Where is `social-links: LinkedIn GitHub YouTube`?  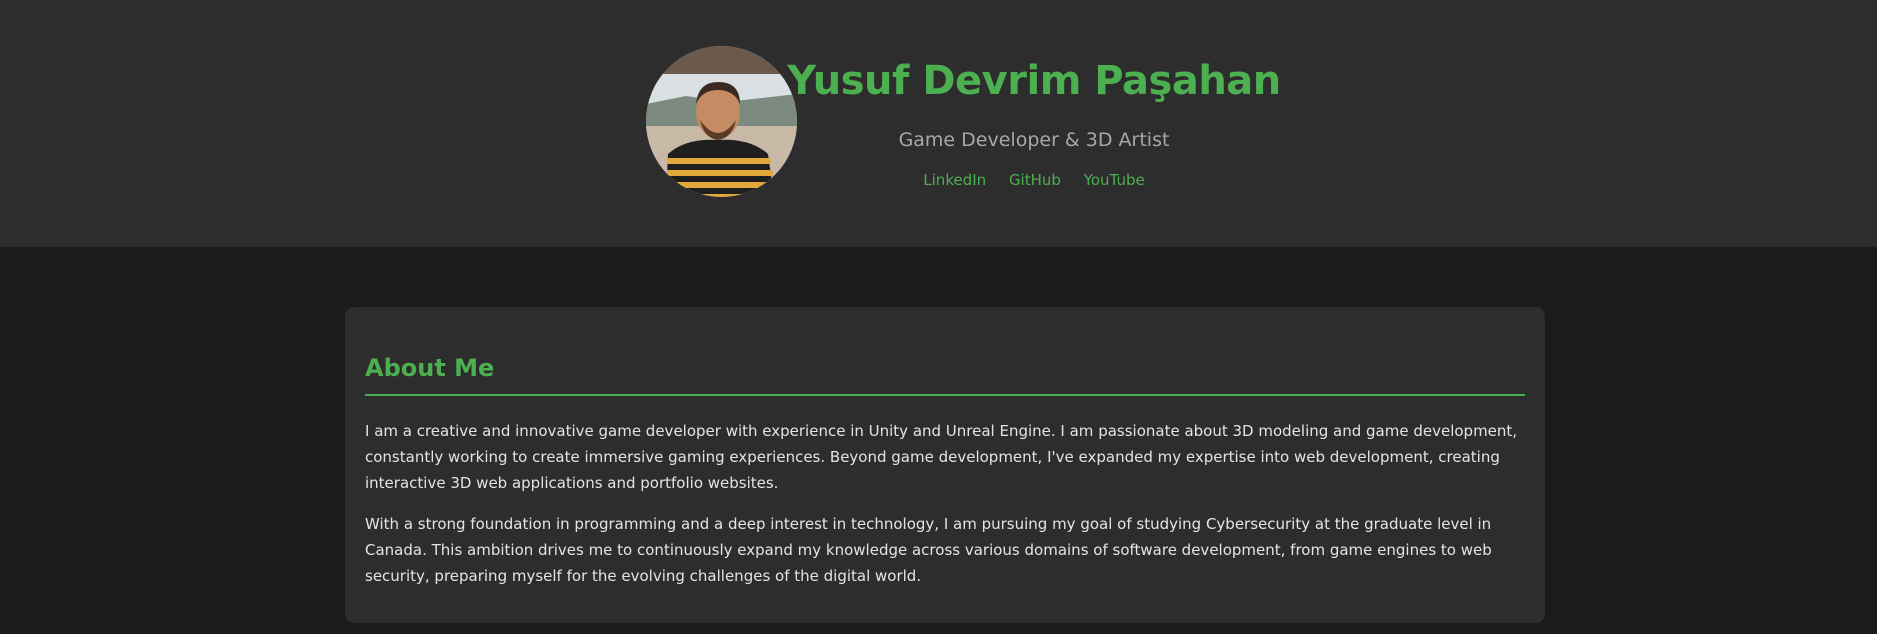
social-links: LinkedIn GitHub YouTube is located at coordinates (1034, 180).